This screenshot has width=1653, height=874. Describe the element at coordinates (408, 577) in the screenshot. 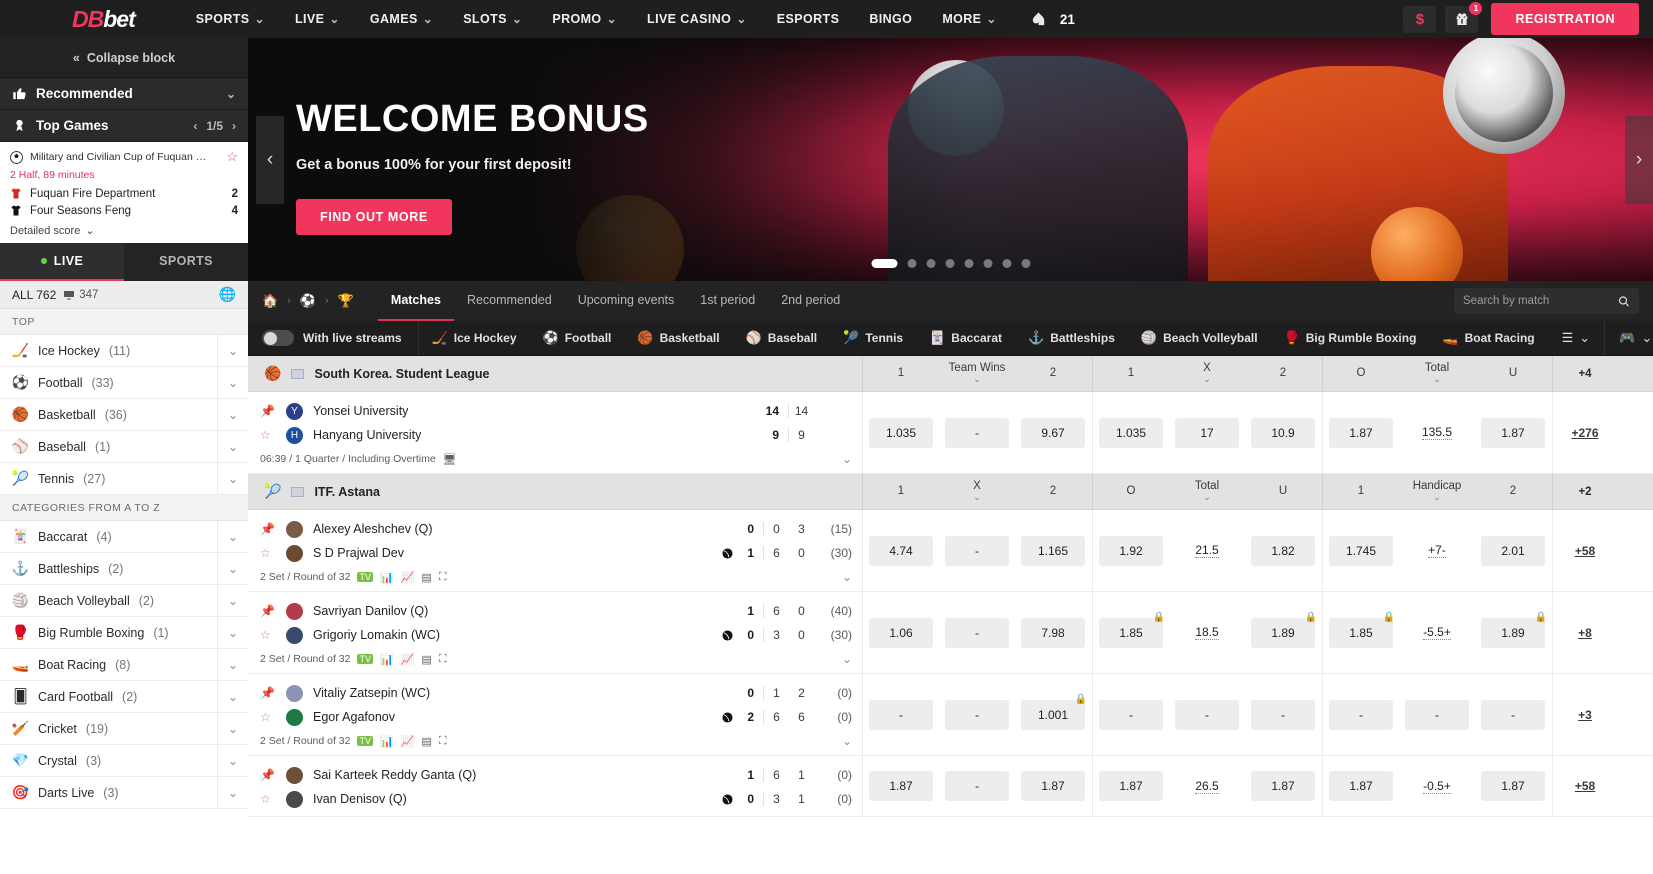

I see `chart-icon: 📈` at that location.